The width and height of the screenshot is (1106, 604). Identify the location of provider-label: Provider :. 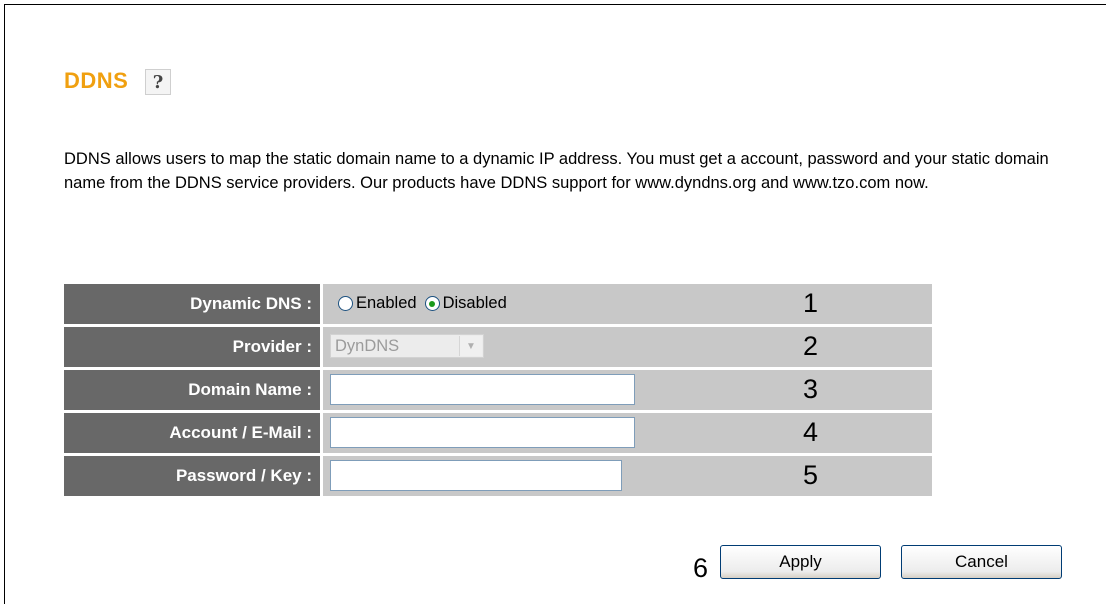
(193, 347).